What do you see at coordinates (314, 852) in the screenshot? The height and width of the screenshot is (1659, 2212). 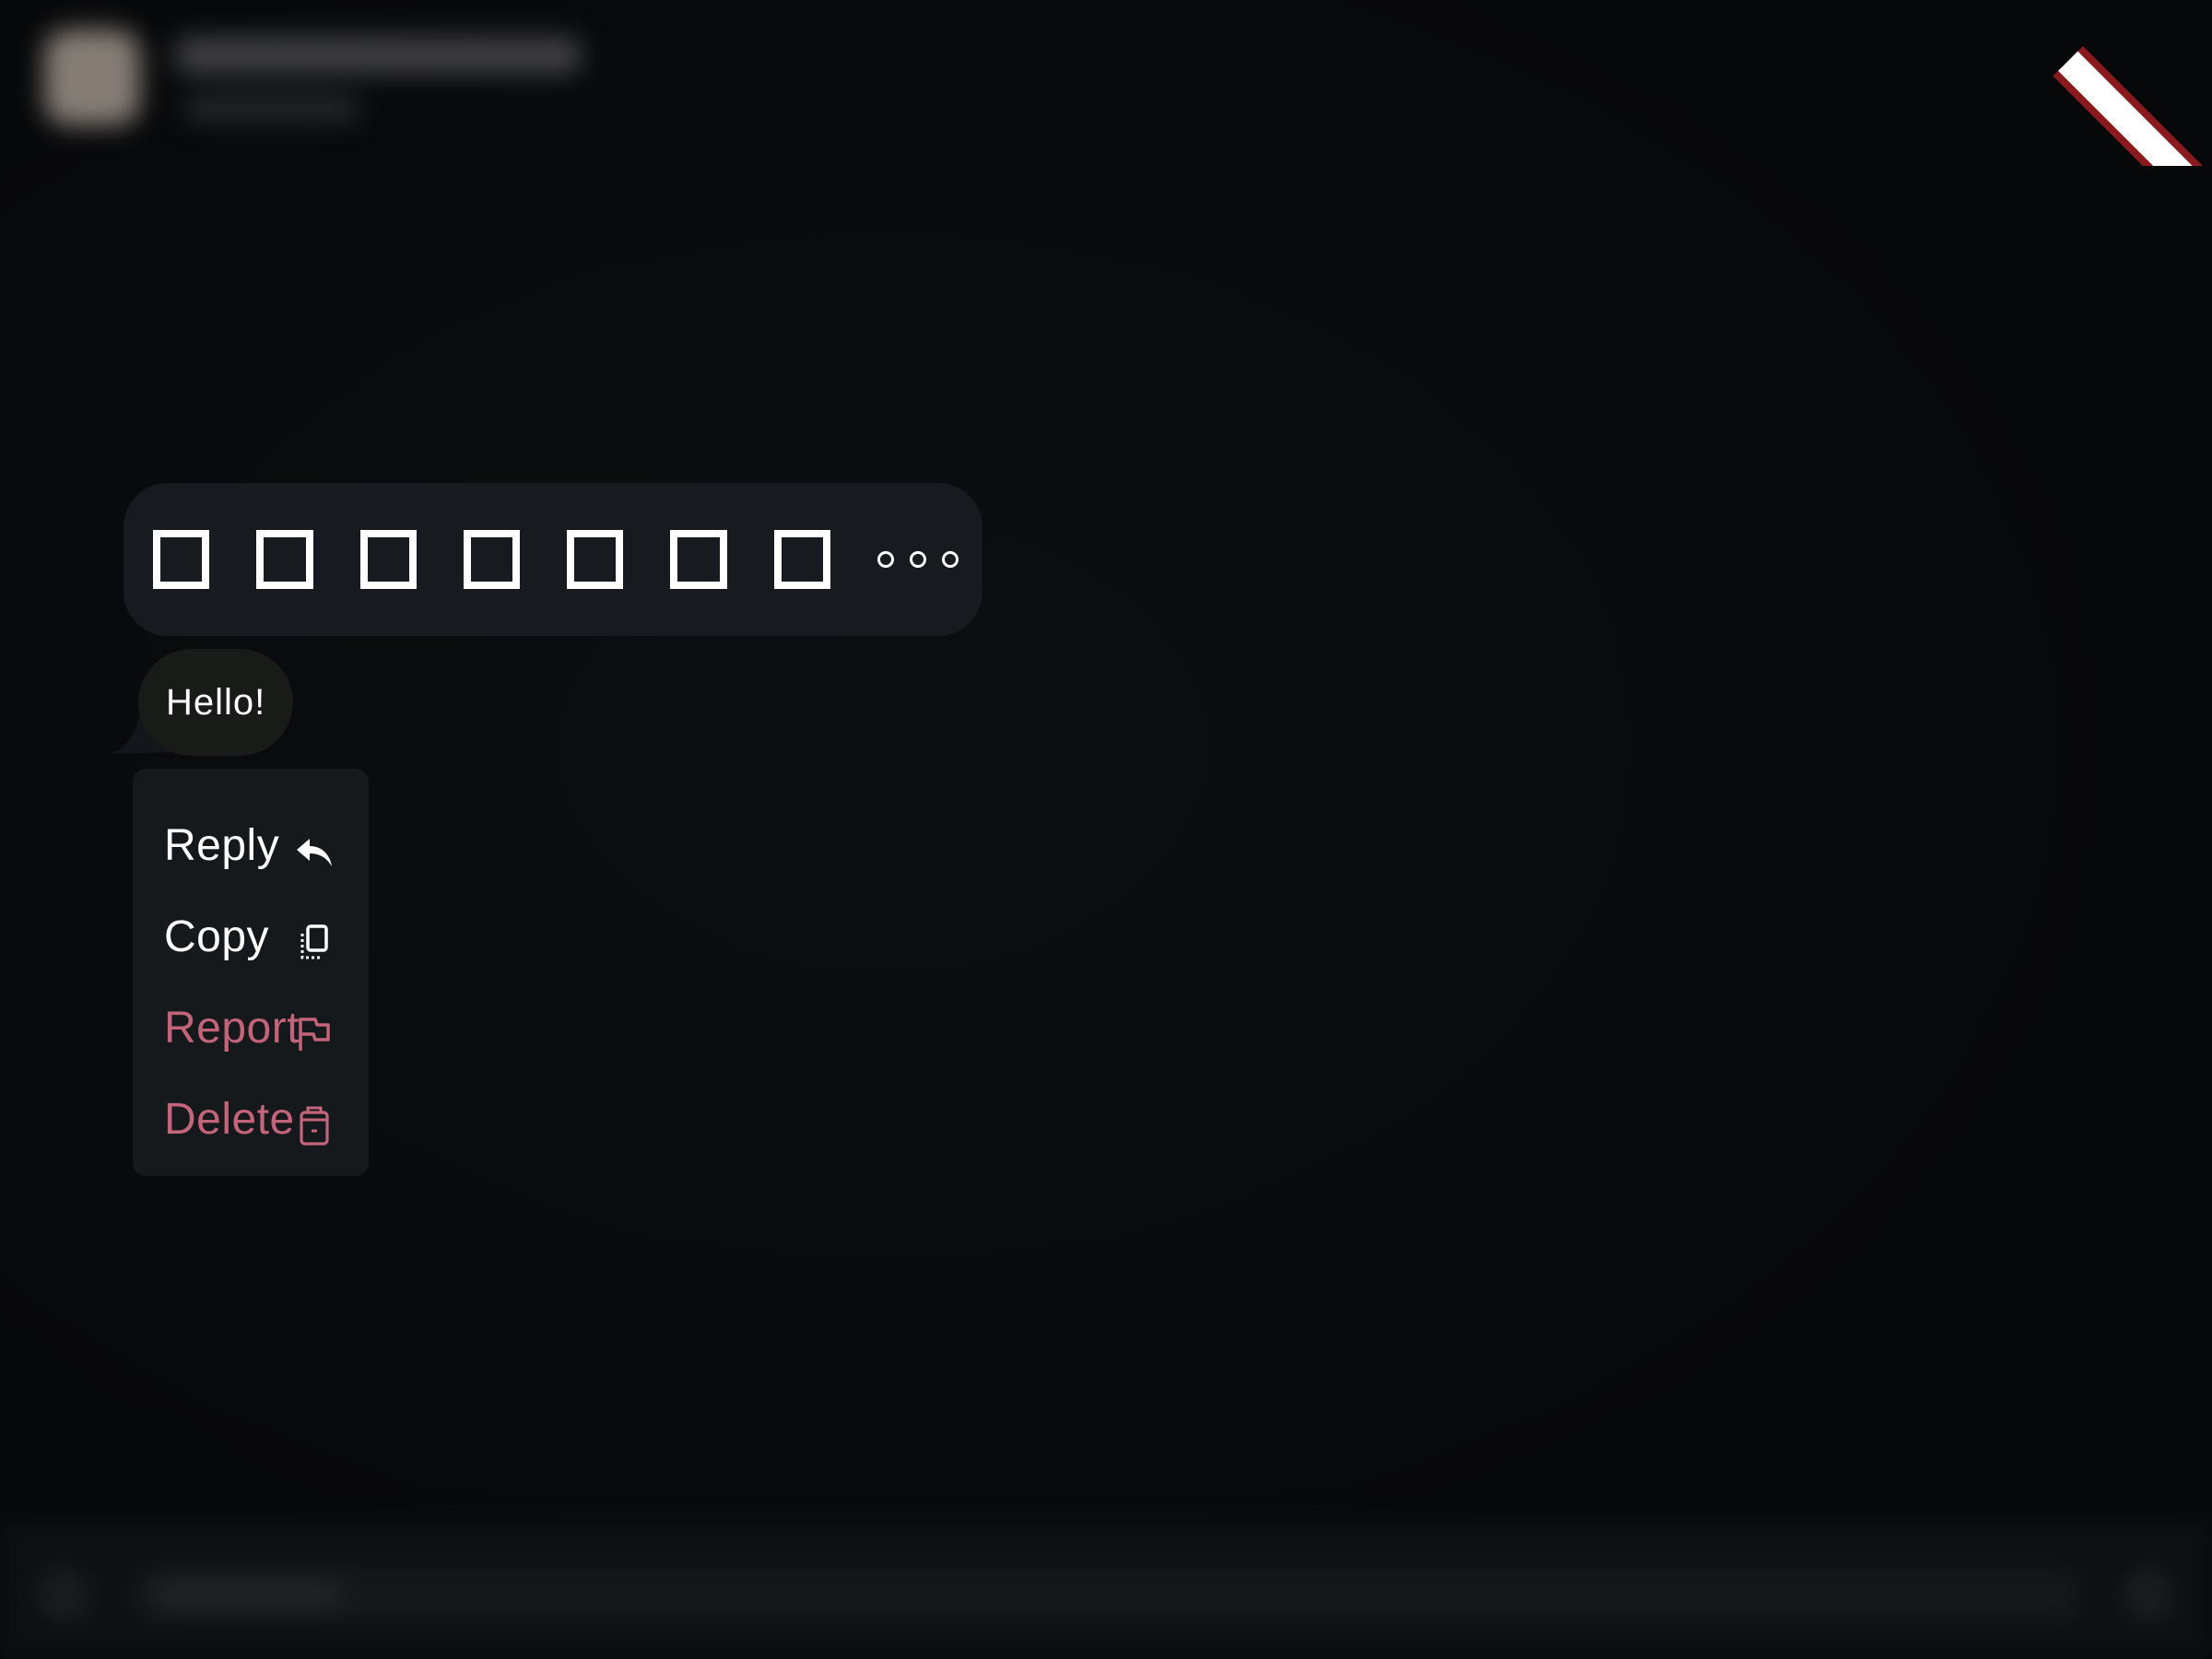 I see `reply-icon` at bounding box center [314, 852].